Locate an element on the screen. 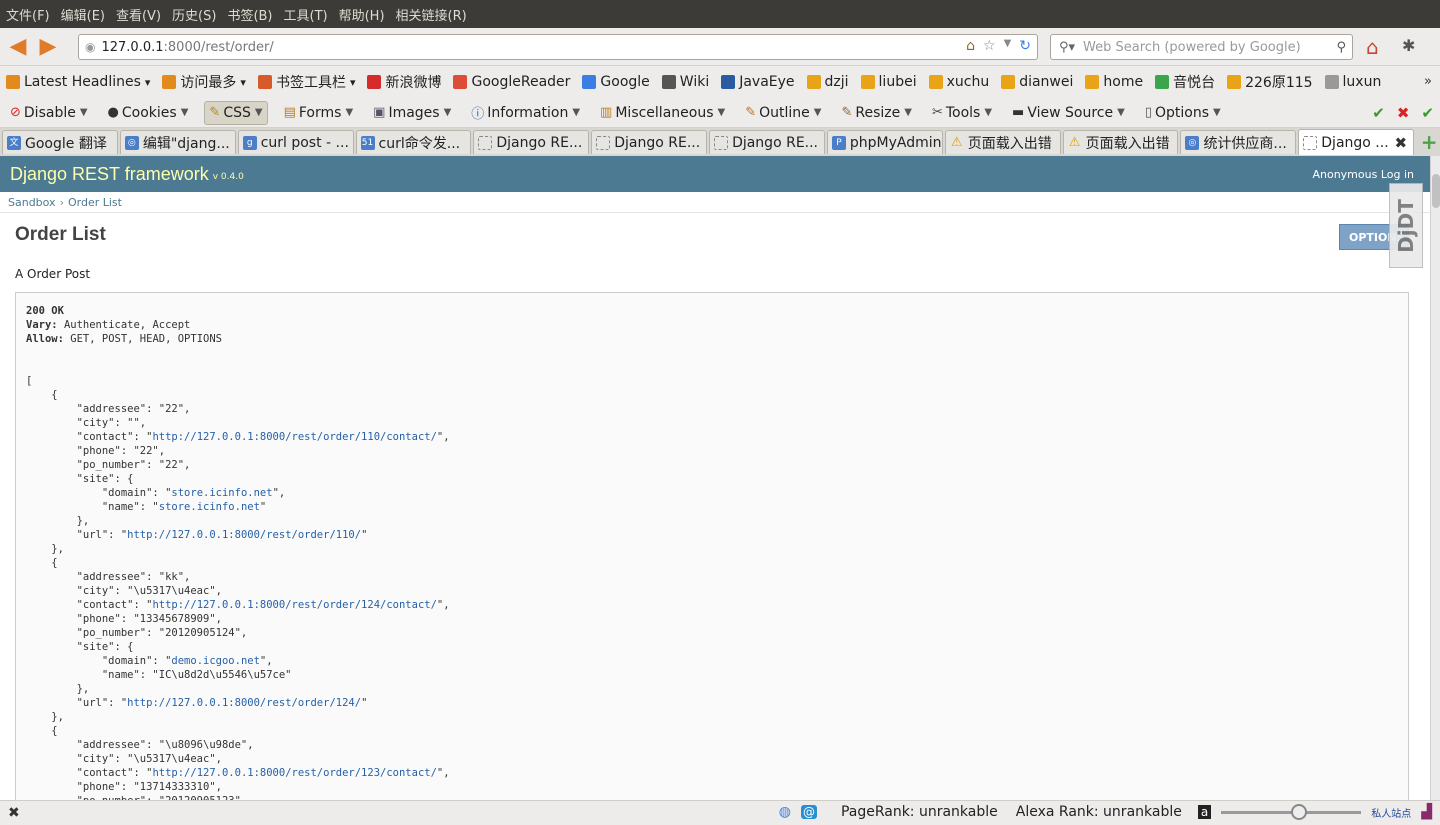  menu-item: 历史(S) is located at coordinates (194, 14).